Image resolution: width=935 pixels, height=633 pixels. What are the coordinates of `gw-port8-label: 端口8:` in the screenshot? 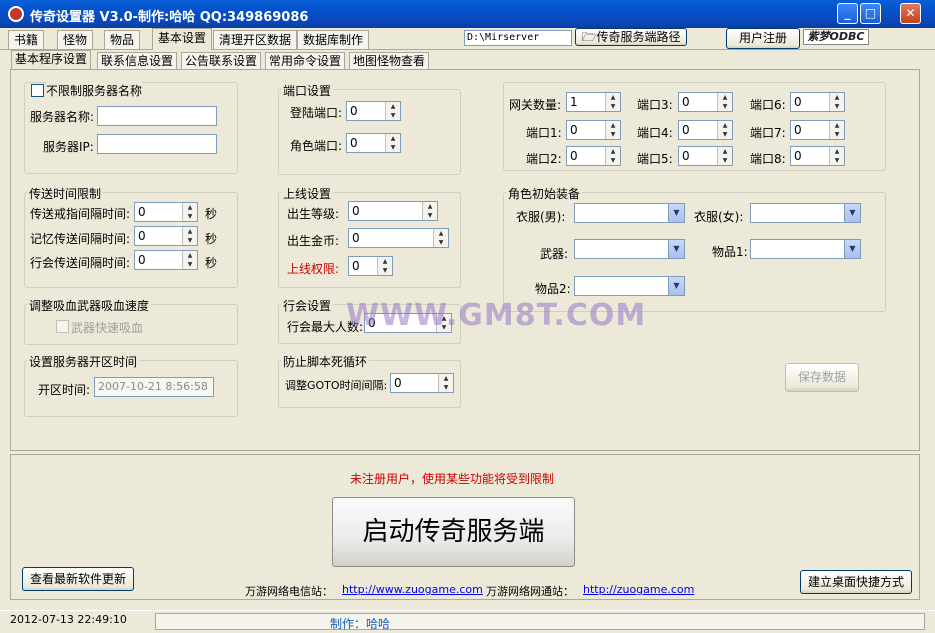 It's located at (768, 159).